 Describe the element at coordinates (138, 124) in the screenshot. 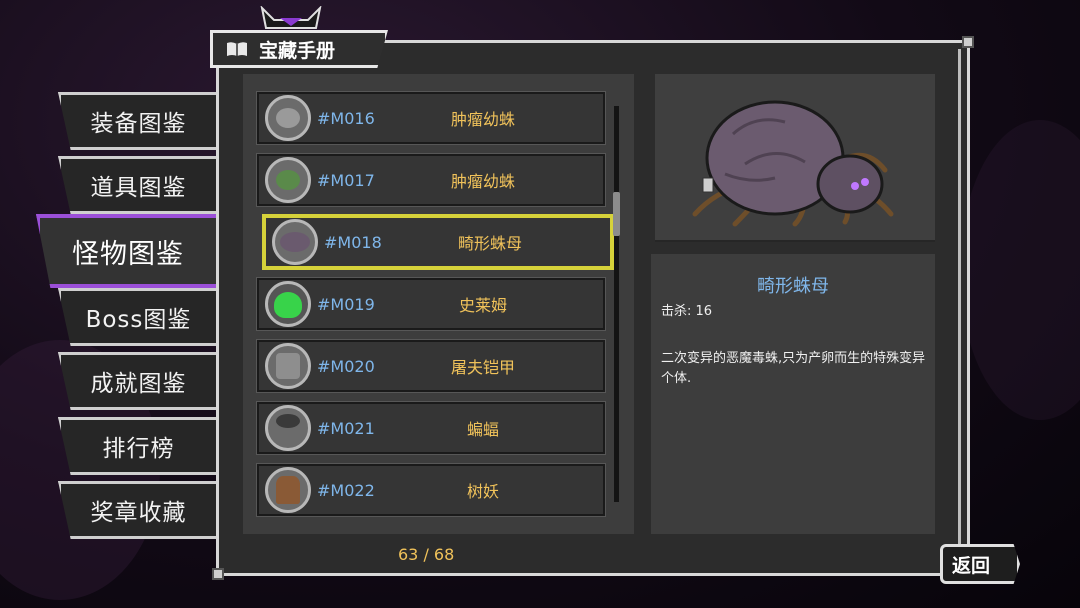

I see `sidebar-item-label: 装备图鉴` at that location.